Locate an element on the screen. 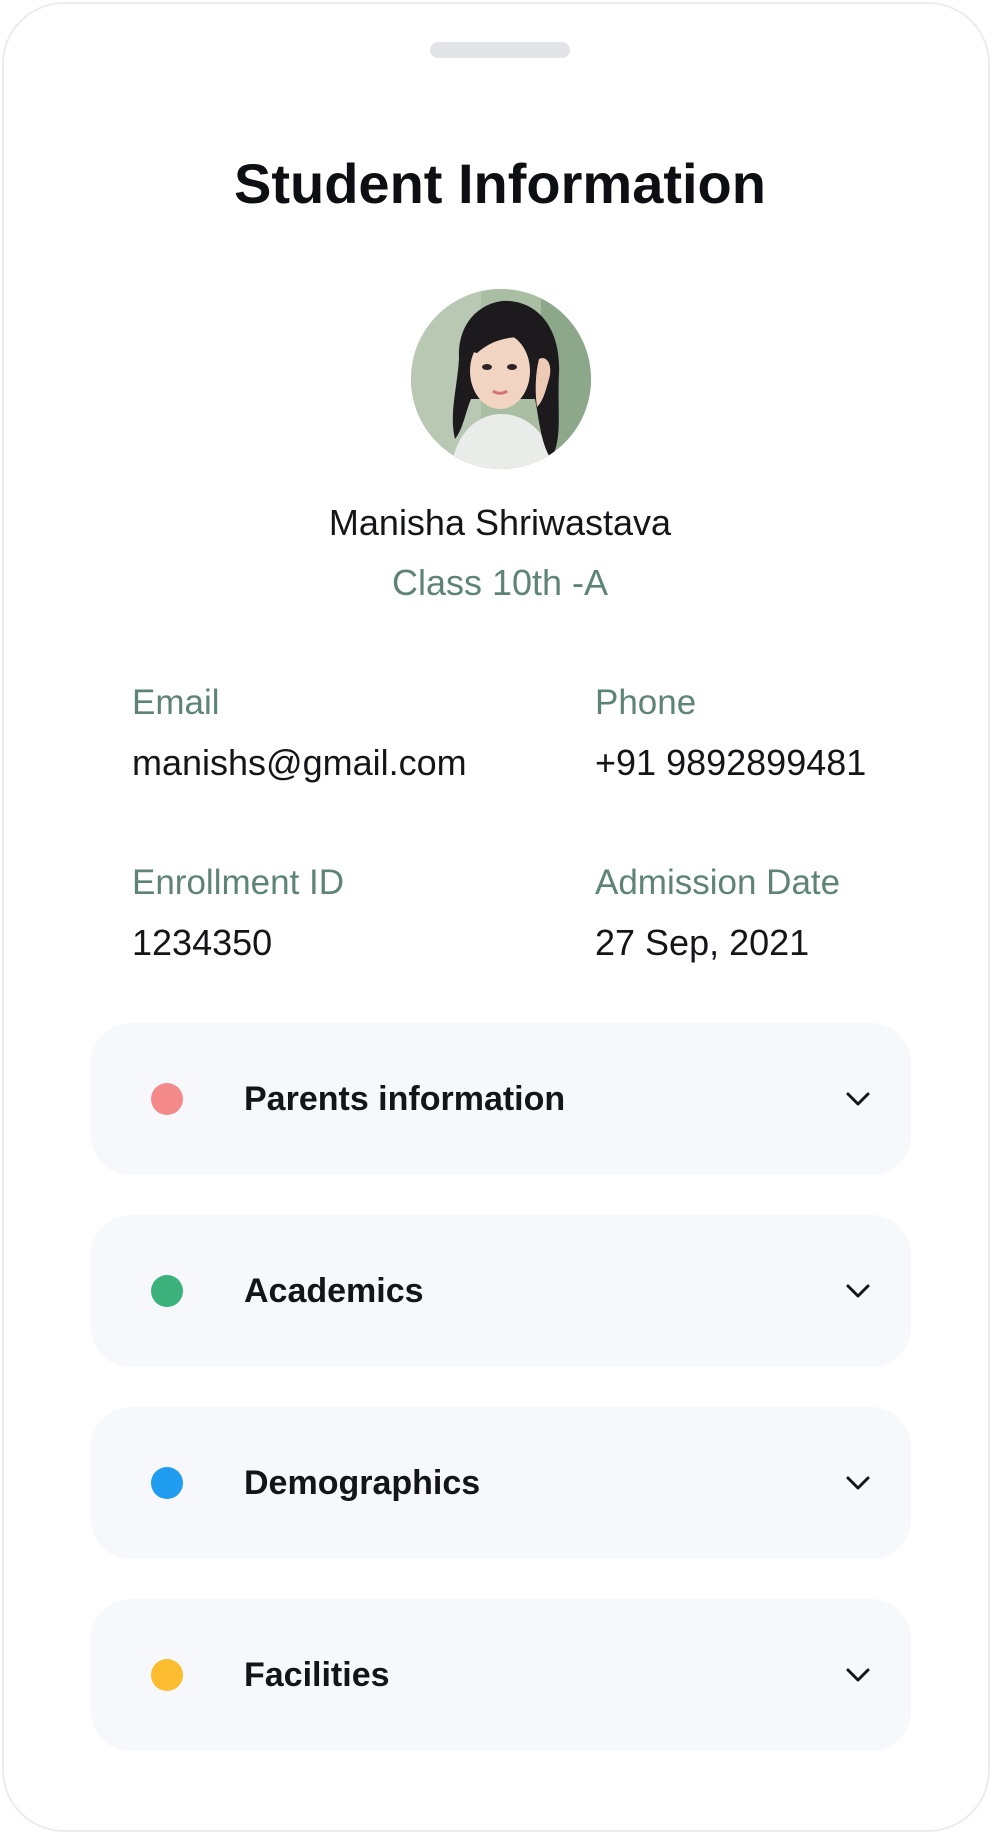 This screenshot has width=996, height=1832. email-value: manishs@gmail.com is located at coordinates (299, 763).